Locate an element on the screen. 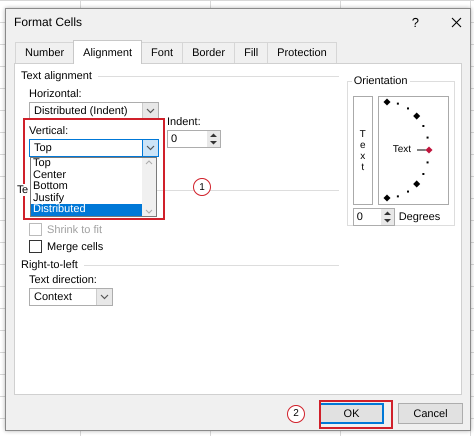 Image resolution: width=474 pixels, height=436 pixels. step-marker: 2 is located at coordinates (296, 413).